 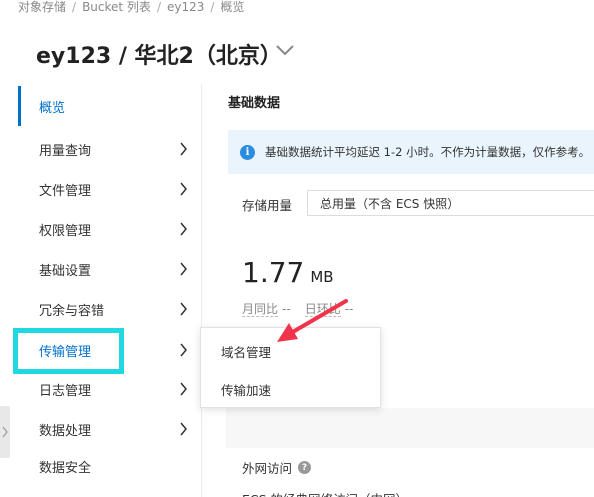 What do you see at coordinates (109, 189) in the screenshot?
I see `sidebar-item-file-management: 文件管理` at bounding box center [109, 189].